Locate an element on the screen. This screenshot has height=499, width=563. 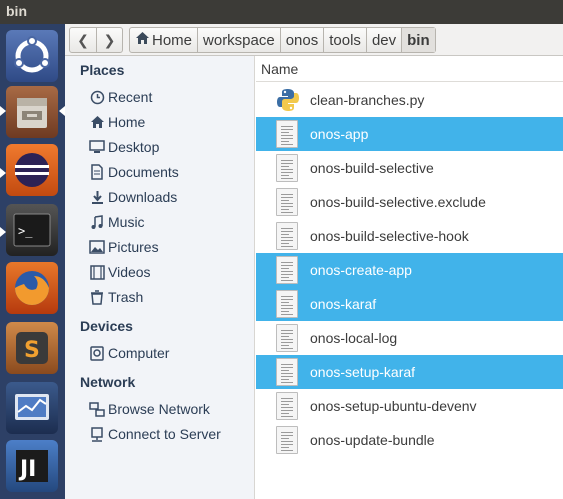
svg-text: JI is located at coordinates (27, 469).